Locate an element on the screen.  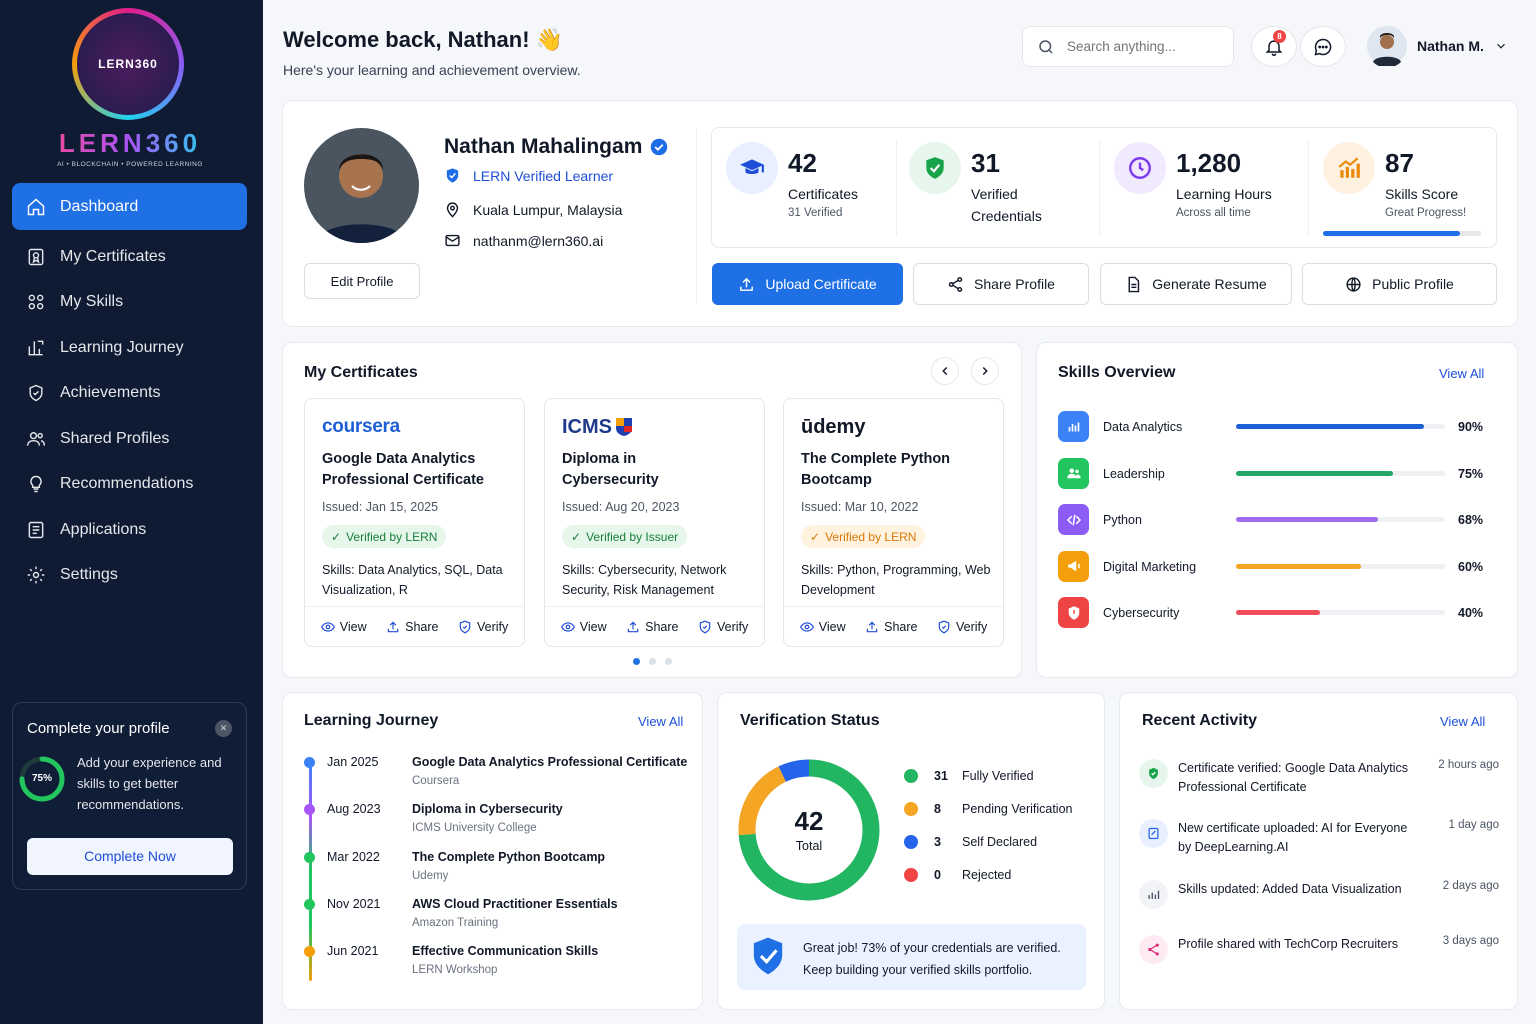
journey-org: Udemy is located at coordinates (430, 875).